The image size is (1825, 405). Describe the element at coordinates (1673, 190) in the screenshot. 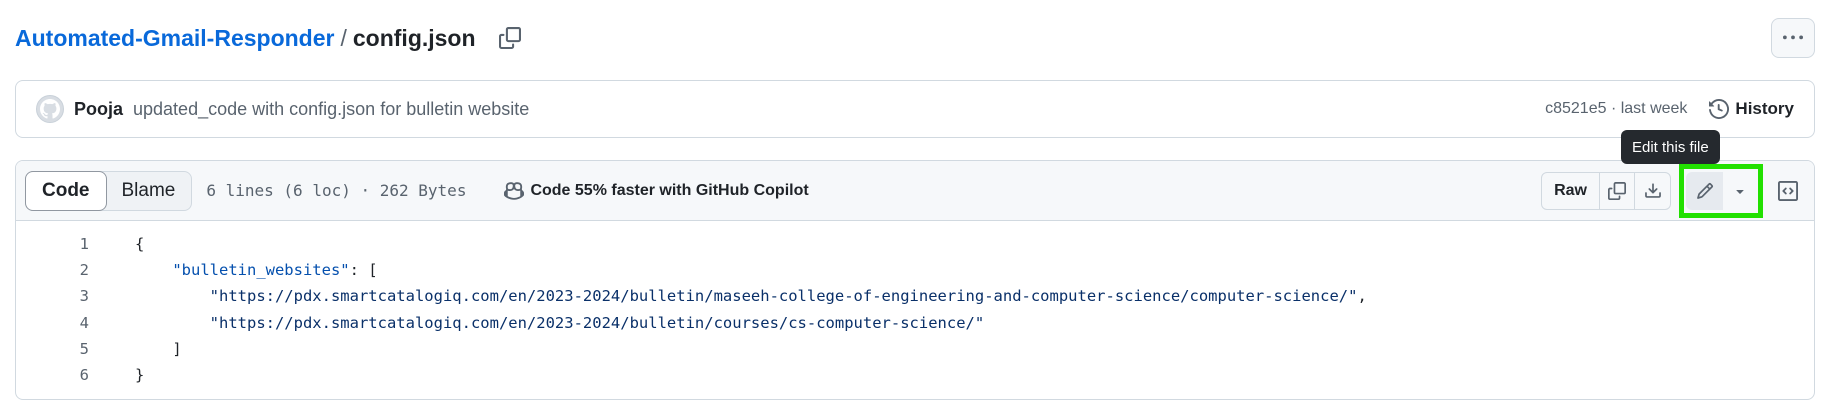

I see `file-actions: Raw` at that location.